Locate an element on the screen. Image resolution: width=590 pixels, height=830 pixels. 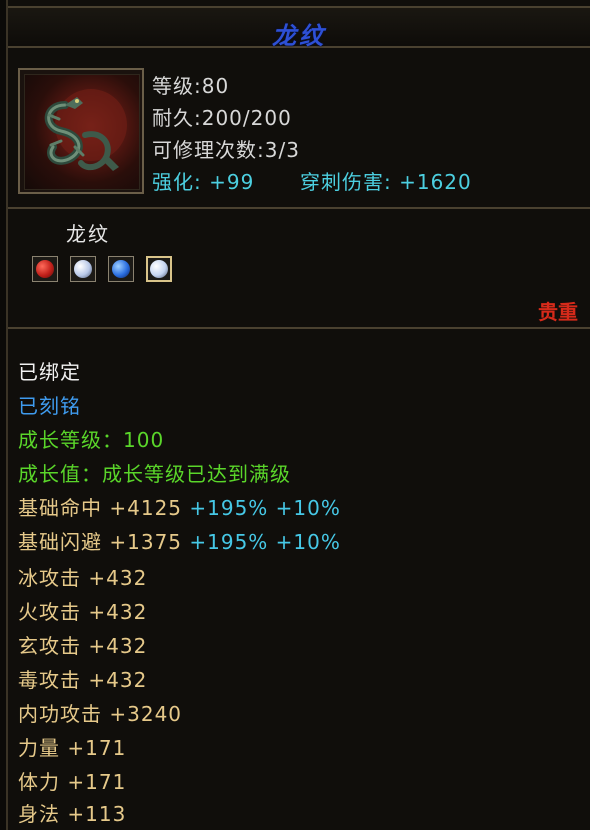
base-dodge-bonus: +195% +10% is located at coordinates (265, 542).